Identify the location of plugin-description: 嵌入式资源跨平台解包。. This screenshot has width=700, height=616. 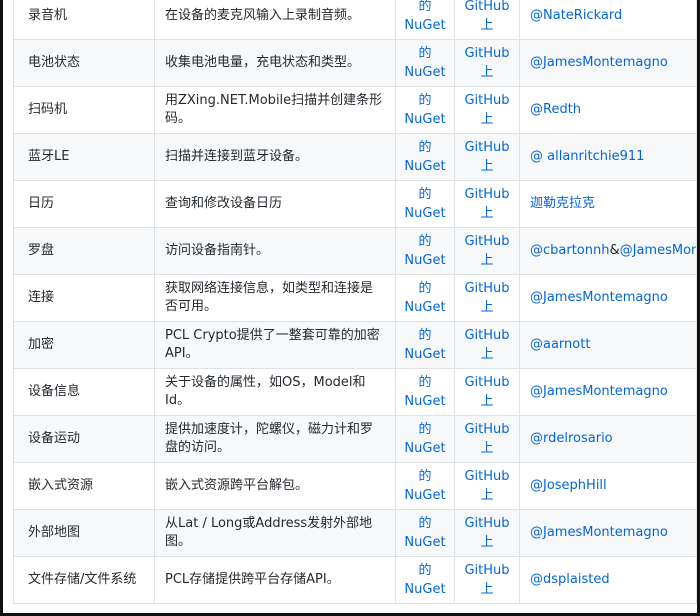
(237, 485).